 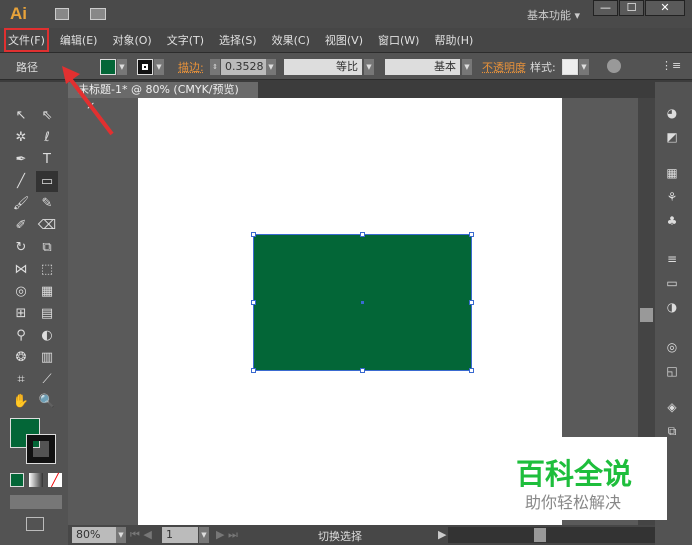 I want to click on eyedropper-tool-icon: ⚲, so click(x=21, y=335).